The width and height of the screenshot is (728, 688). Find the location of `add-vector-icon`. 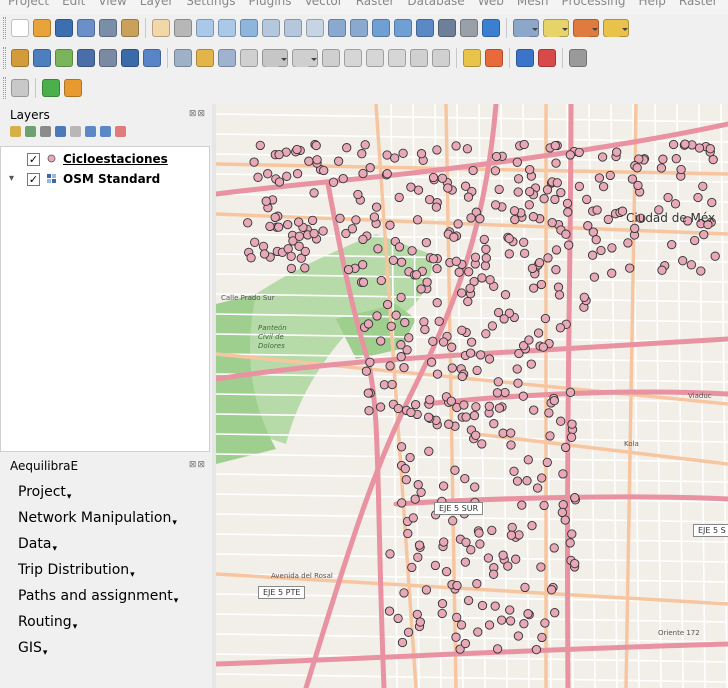

add-vector-icon is located at coordinates (64, 58).